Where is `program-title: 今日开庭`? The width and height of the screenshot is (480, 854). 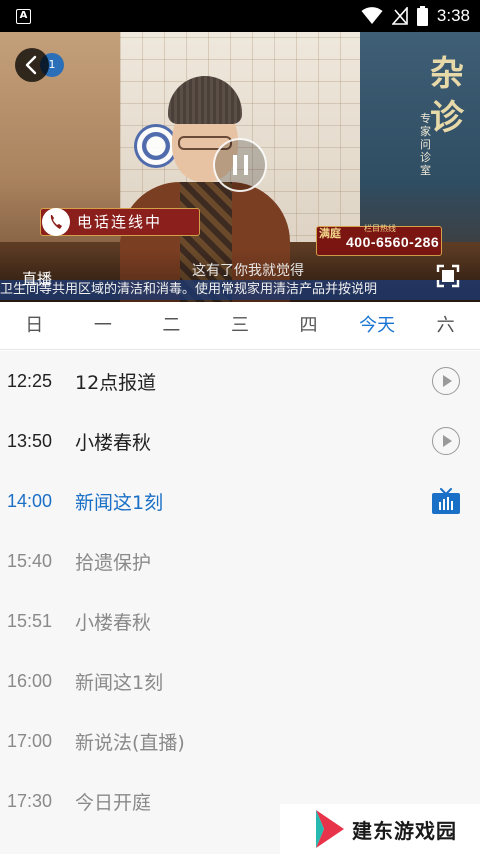
program-title: 今日开庭 is located at coordinates (113, 802).